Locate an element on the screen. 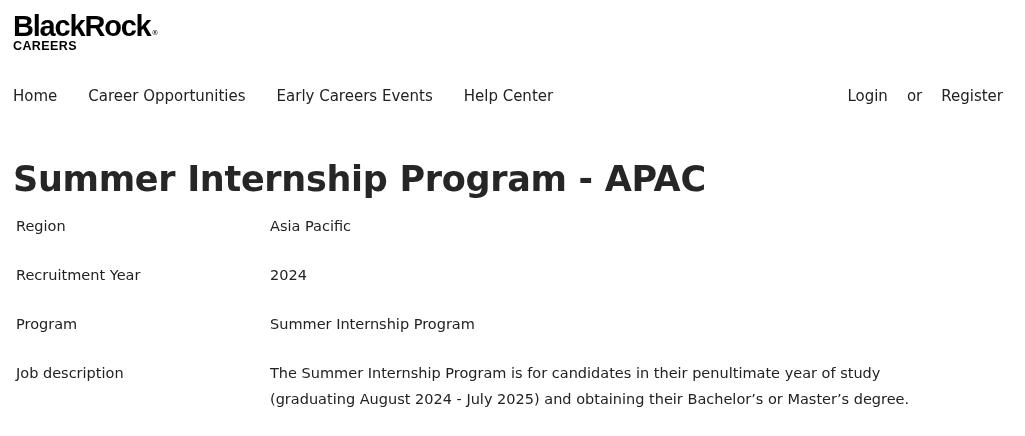 This screenshot has height=436, width=1025. detail-label: Job description is located at coordinates (70, 373).